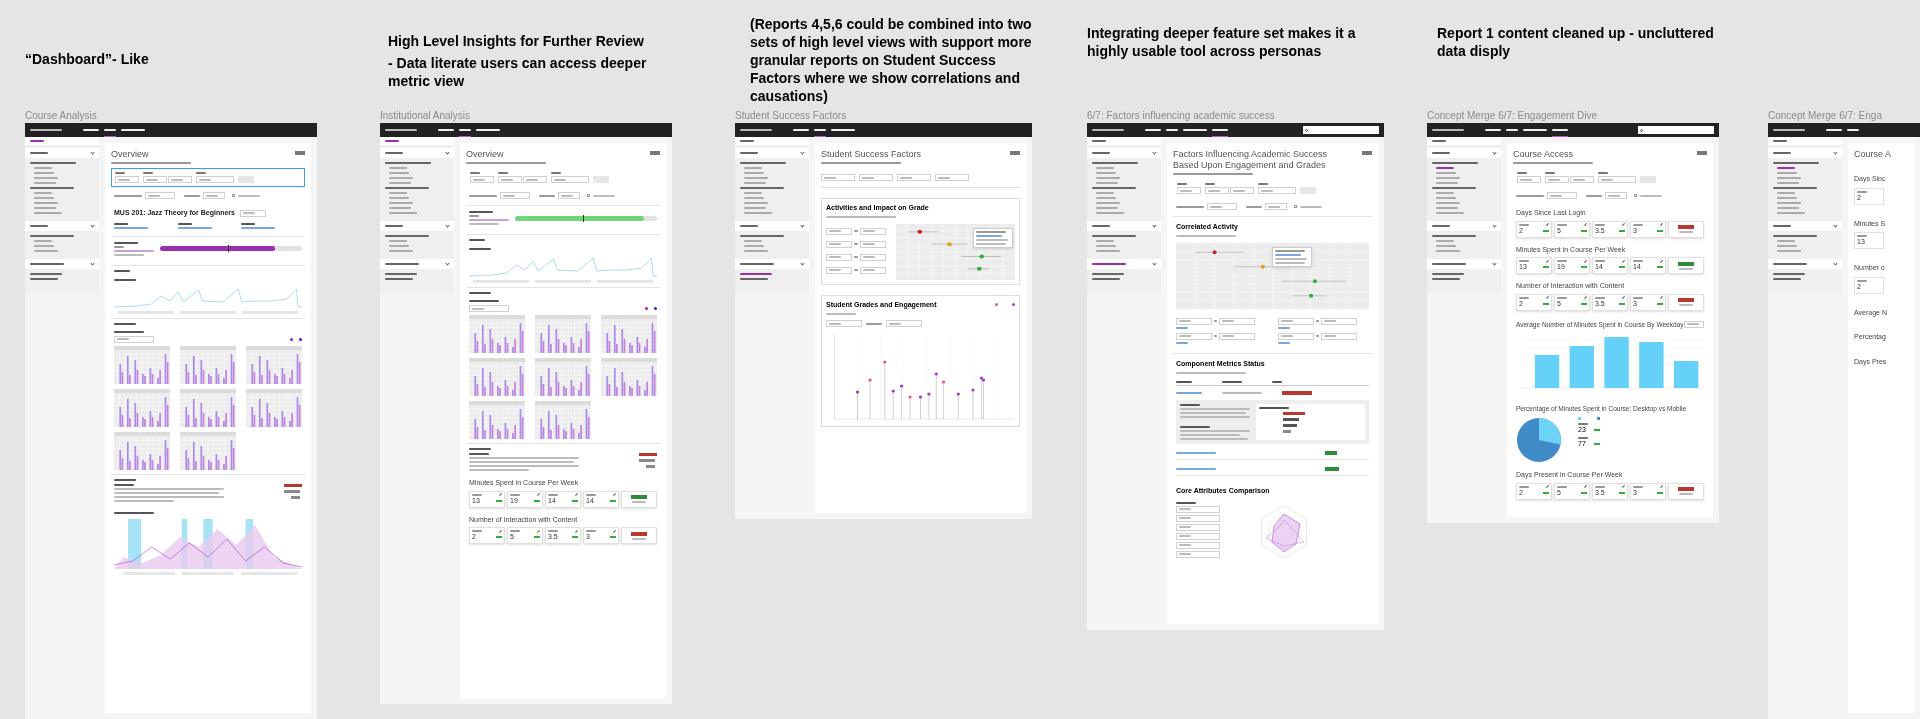  I want to click on frame-title: Concept Merge 6/7: Enga, so click(1825, 116).